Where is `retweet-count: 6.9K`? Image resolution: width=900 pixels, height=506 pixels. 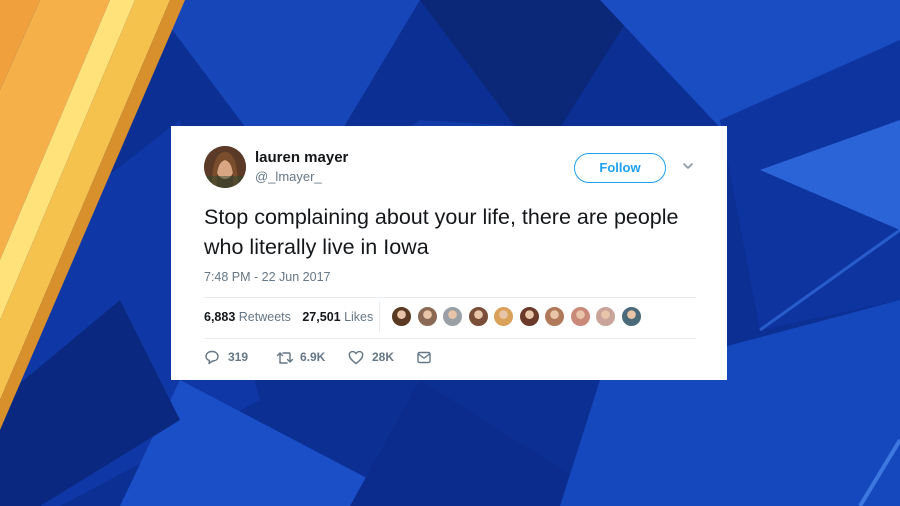 retweet-count: 6.9K is located at coordinates (313, 357).